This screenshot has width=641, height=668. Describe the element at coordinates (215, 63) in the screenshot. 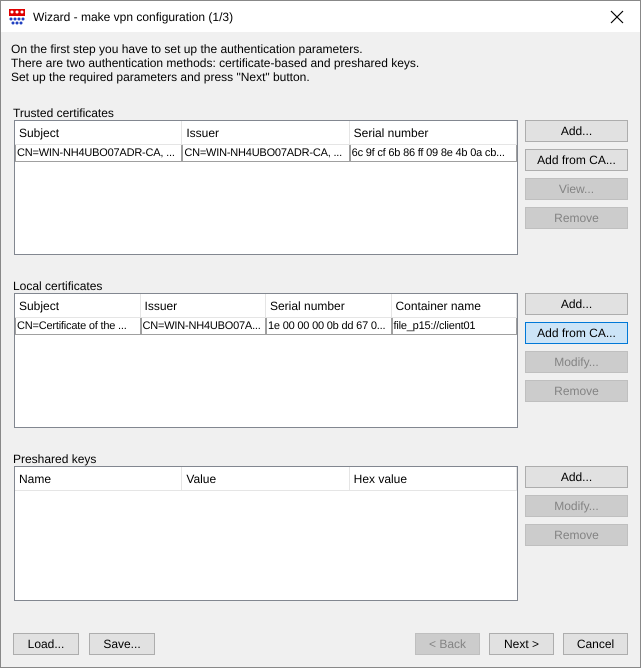

I see `intro-text: There are two authentication methods: certificate-based and preshared keys.` at that location.